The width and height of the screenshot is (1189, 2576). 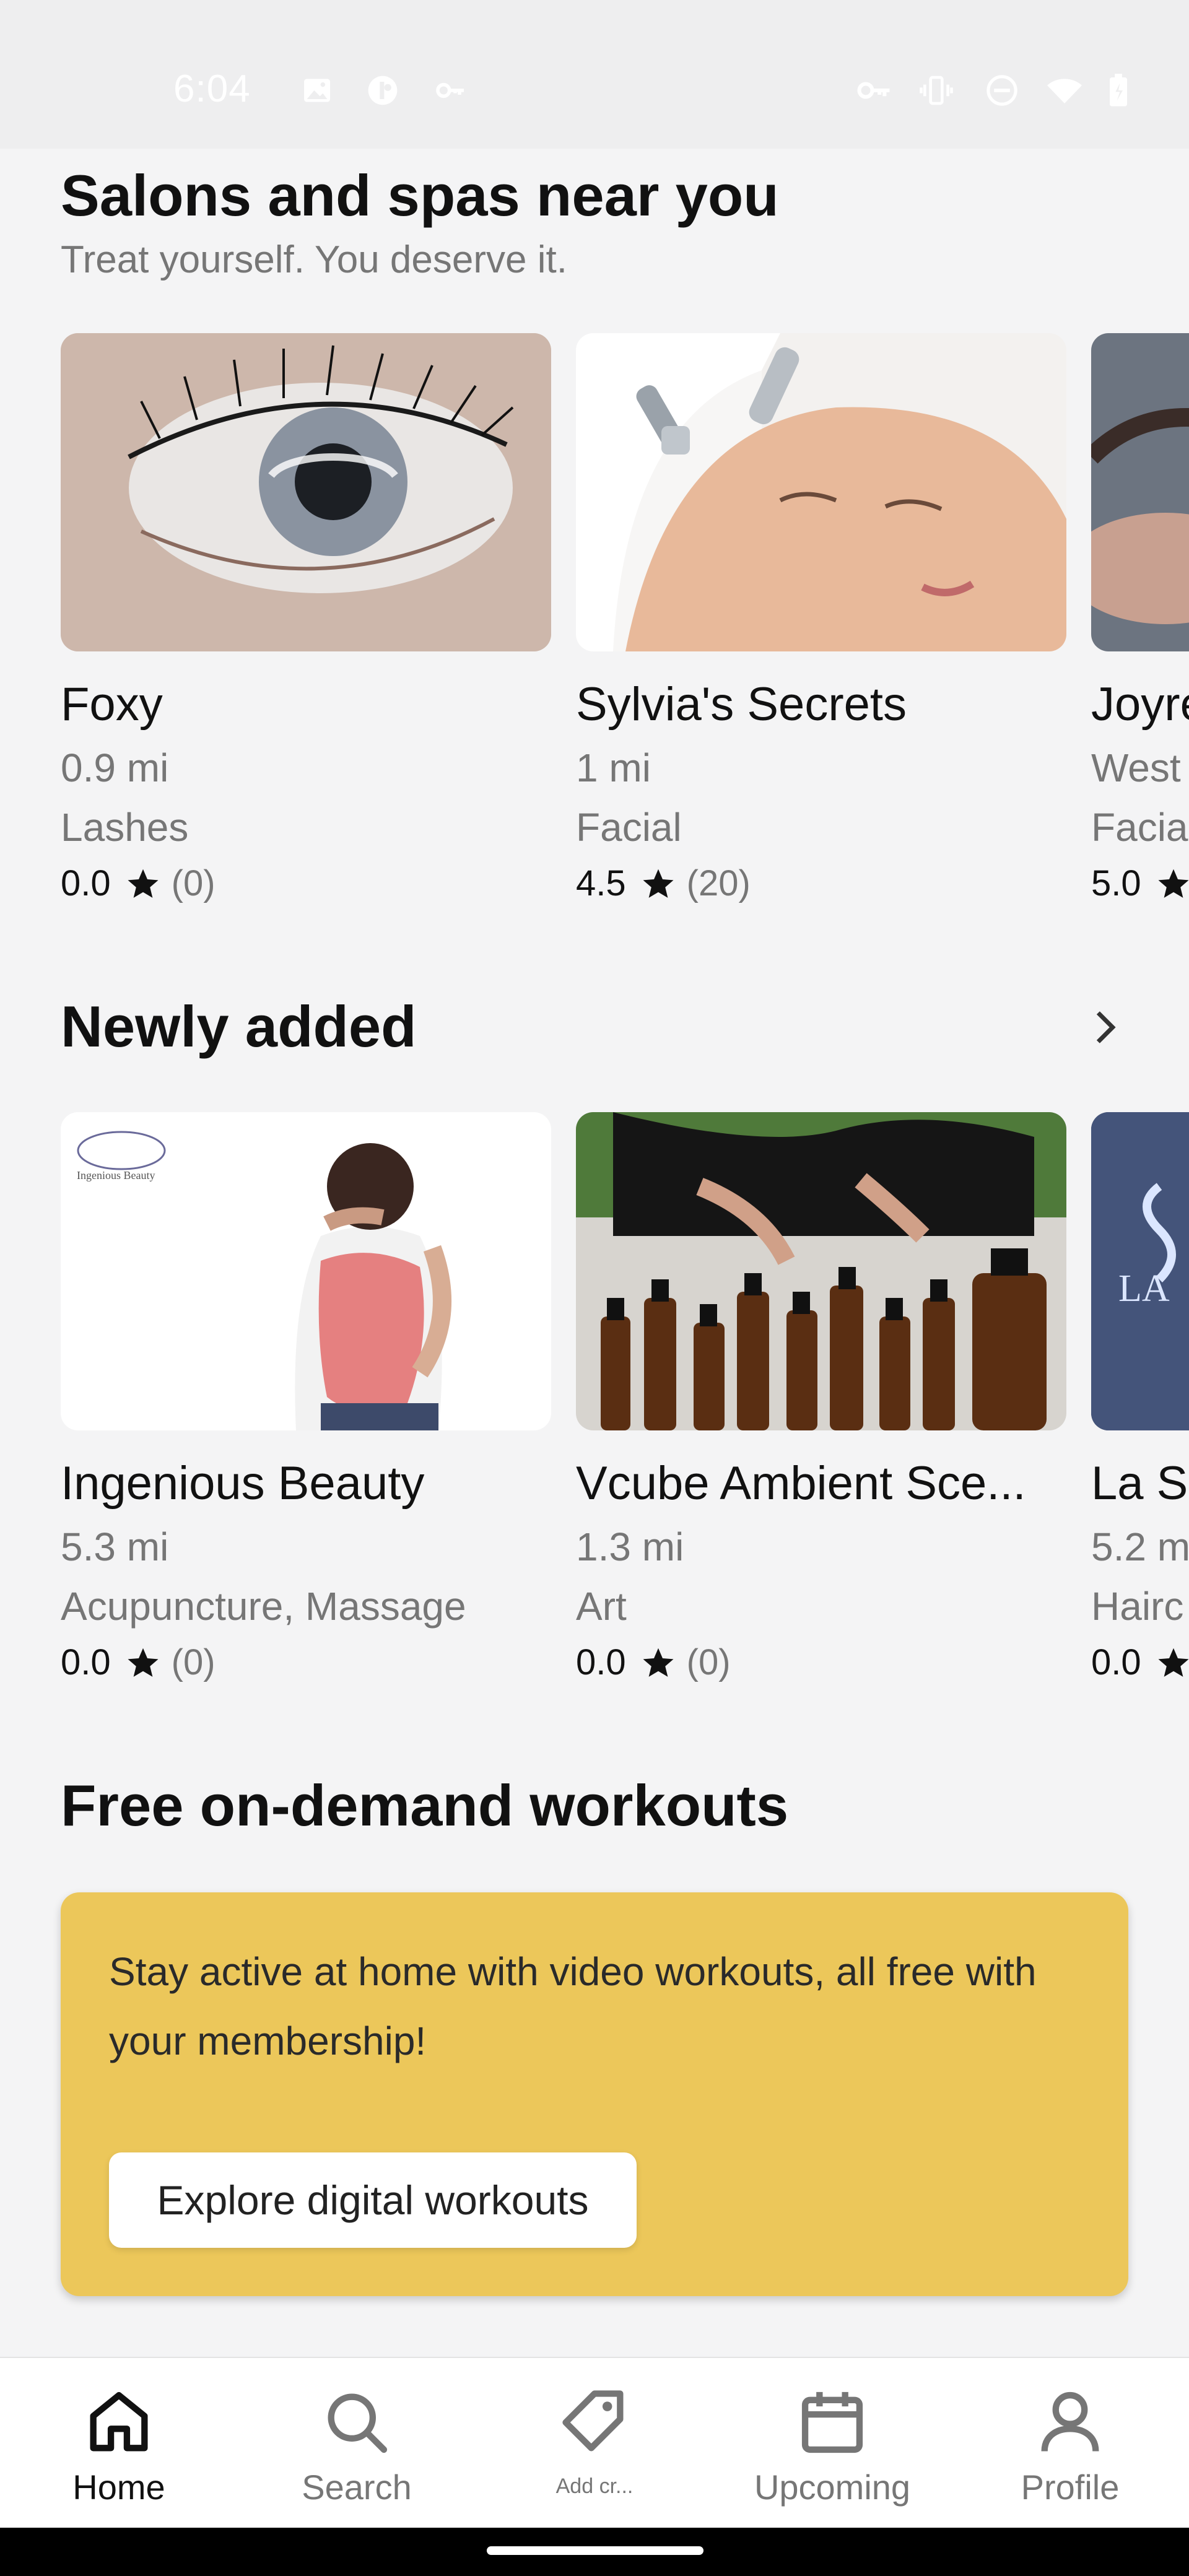 I want to click on venue-card: Foxy 0.9 mi Lashes 0.0 (0), so click(x=306, y=618).